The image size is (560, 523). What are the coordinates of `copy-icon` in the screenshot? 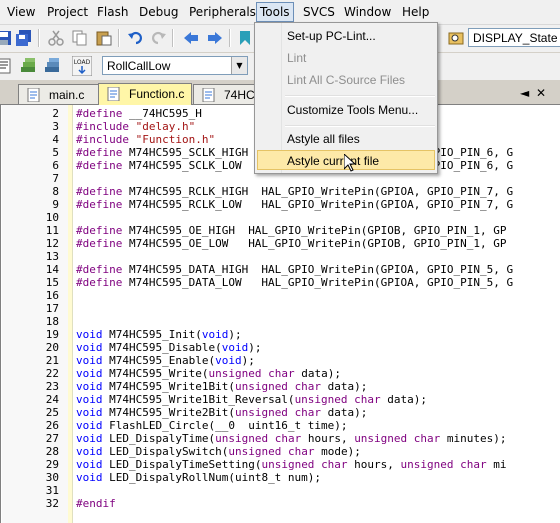 It's located at (80, 38).